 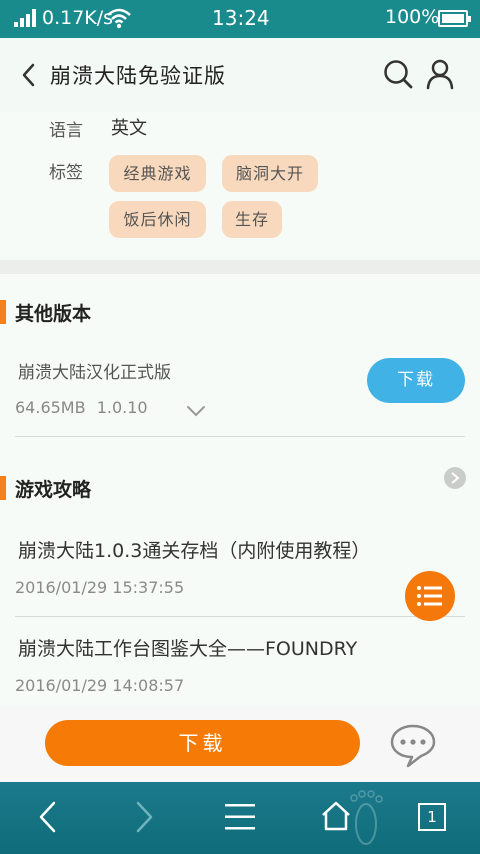 I want to click on user-icon, so click(x=440, y=74).